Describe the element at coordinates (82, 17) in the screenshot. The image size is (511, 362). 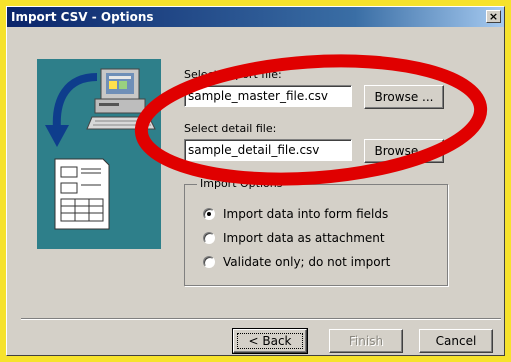
I see `window-title: Import CSV - Options` at that location.